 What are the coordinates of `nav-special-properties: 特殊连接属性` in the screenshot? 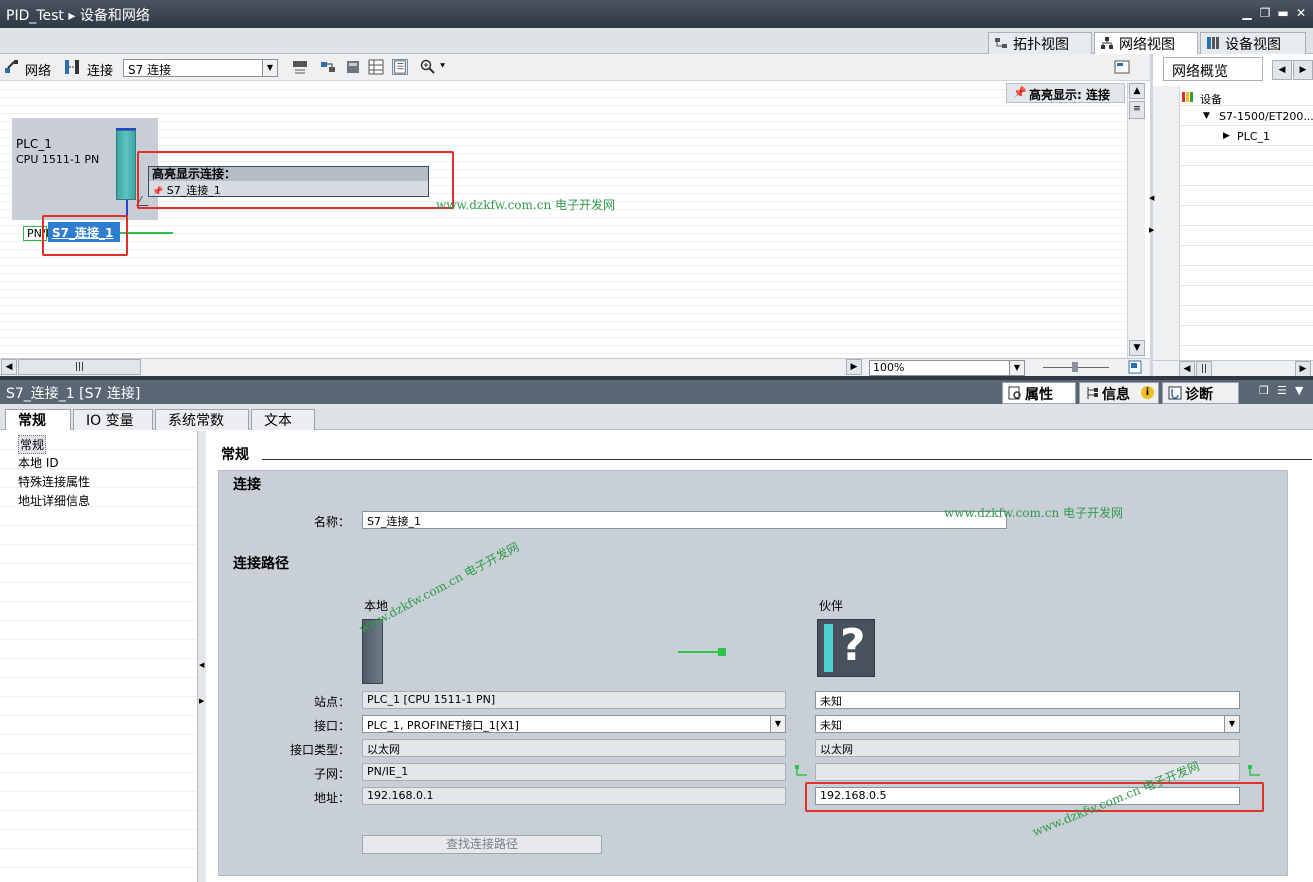 It's located at (54, 481).